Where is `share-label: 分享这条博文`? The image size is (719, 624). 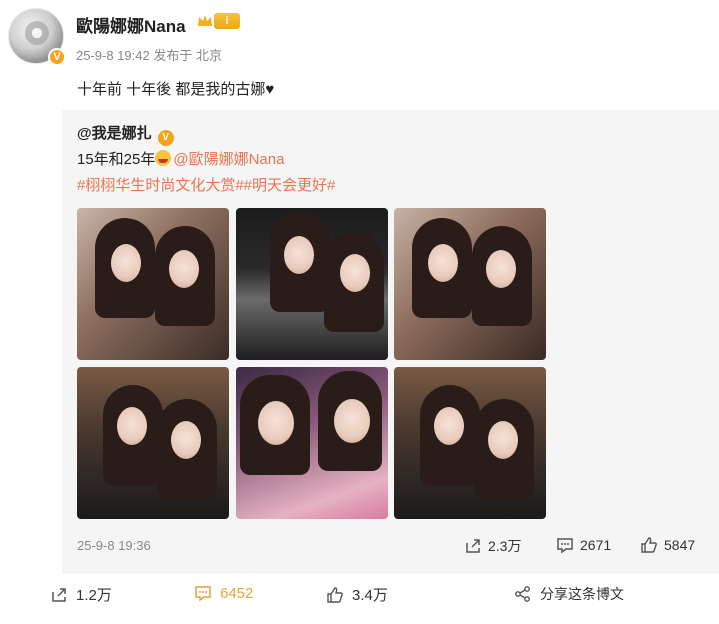 share-label: 分享这条博文 is located at coordinates (582, 594).